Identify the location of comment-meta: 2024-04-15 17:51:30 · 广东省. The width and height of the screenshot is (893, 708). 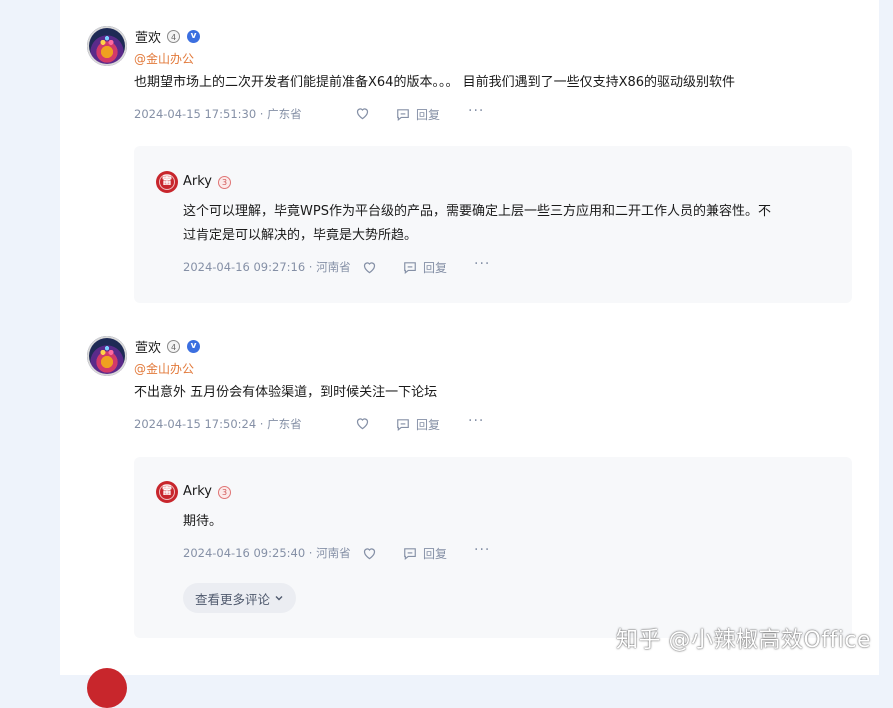
(218, 114).